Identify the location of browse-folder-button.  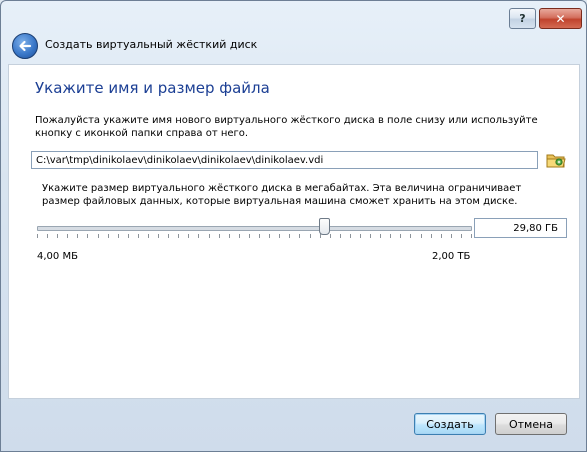
(556, 160).